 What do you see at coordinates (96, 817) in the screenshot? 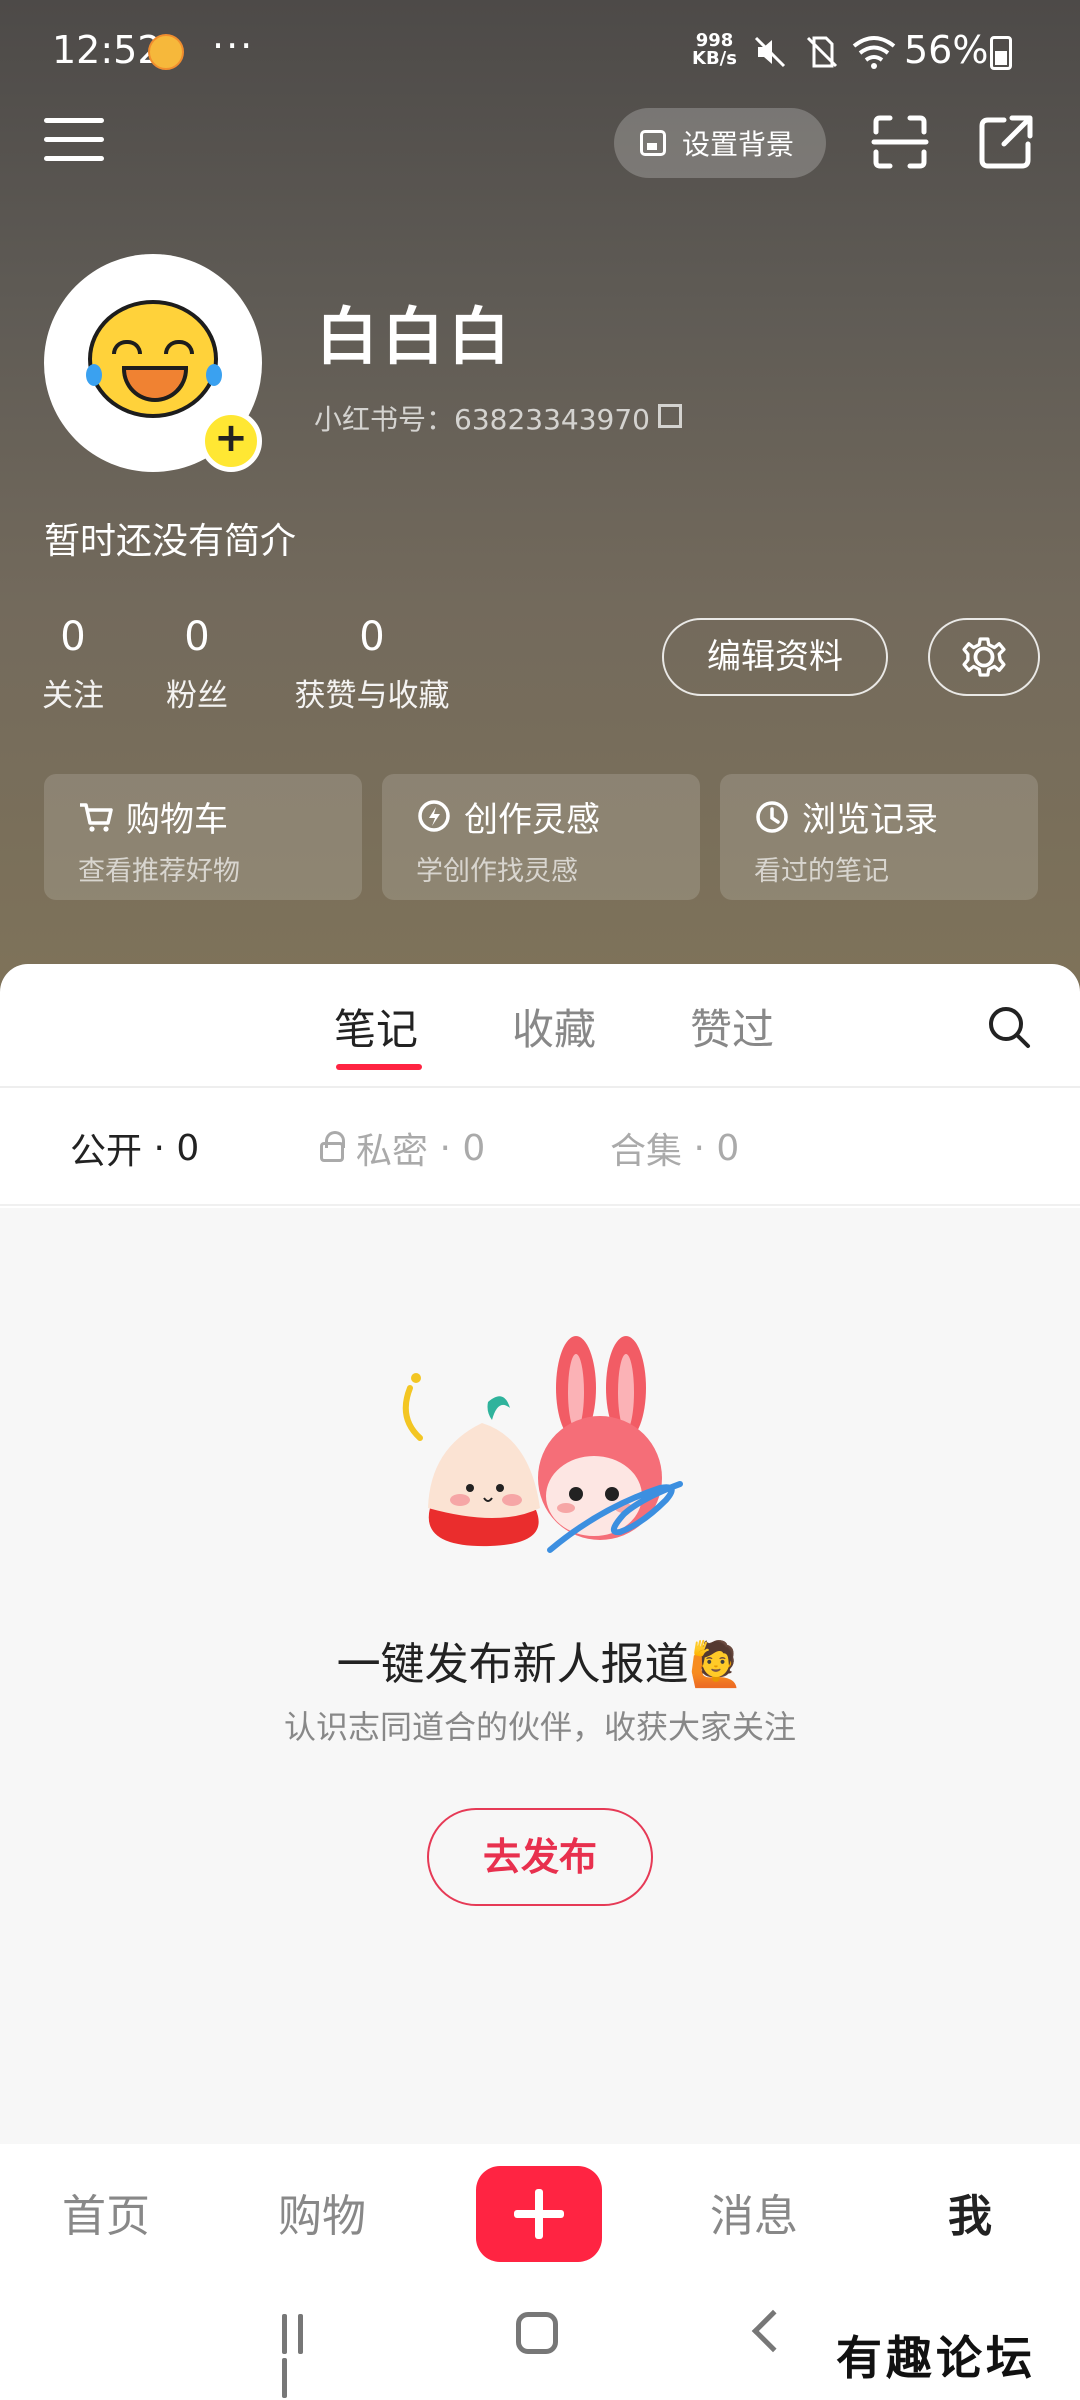
I see `cart-icon` at bounding box center [96, 817].